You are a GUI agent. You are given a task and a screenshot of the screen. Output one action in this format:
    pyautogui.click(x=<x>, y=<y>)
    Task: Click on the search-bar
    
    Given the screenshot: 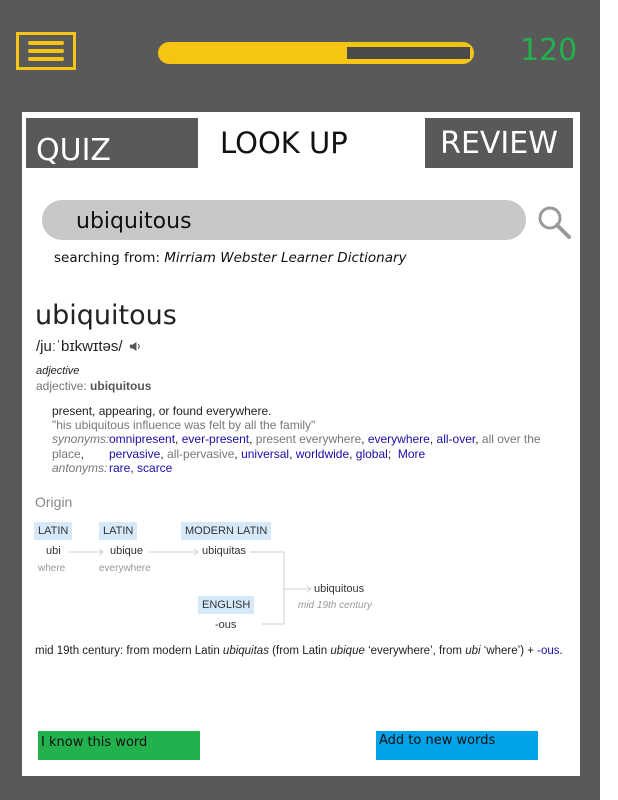 What is the action you would take?
    pyautogui.click(x=284, y=221)
    